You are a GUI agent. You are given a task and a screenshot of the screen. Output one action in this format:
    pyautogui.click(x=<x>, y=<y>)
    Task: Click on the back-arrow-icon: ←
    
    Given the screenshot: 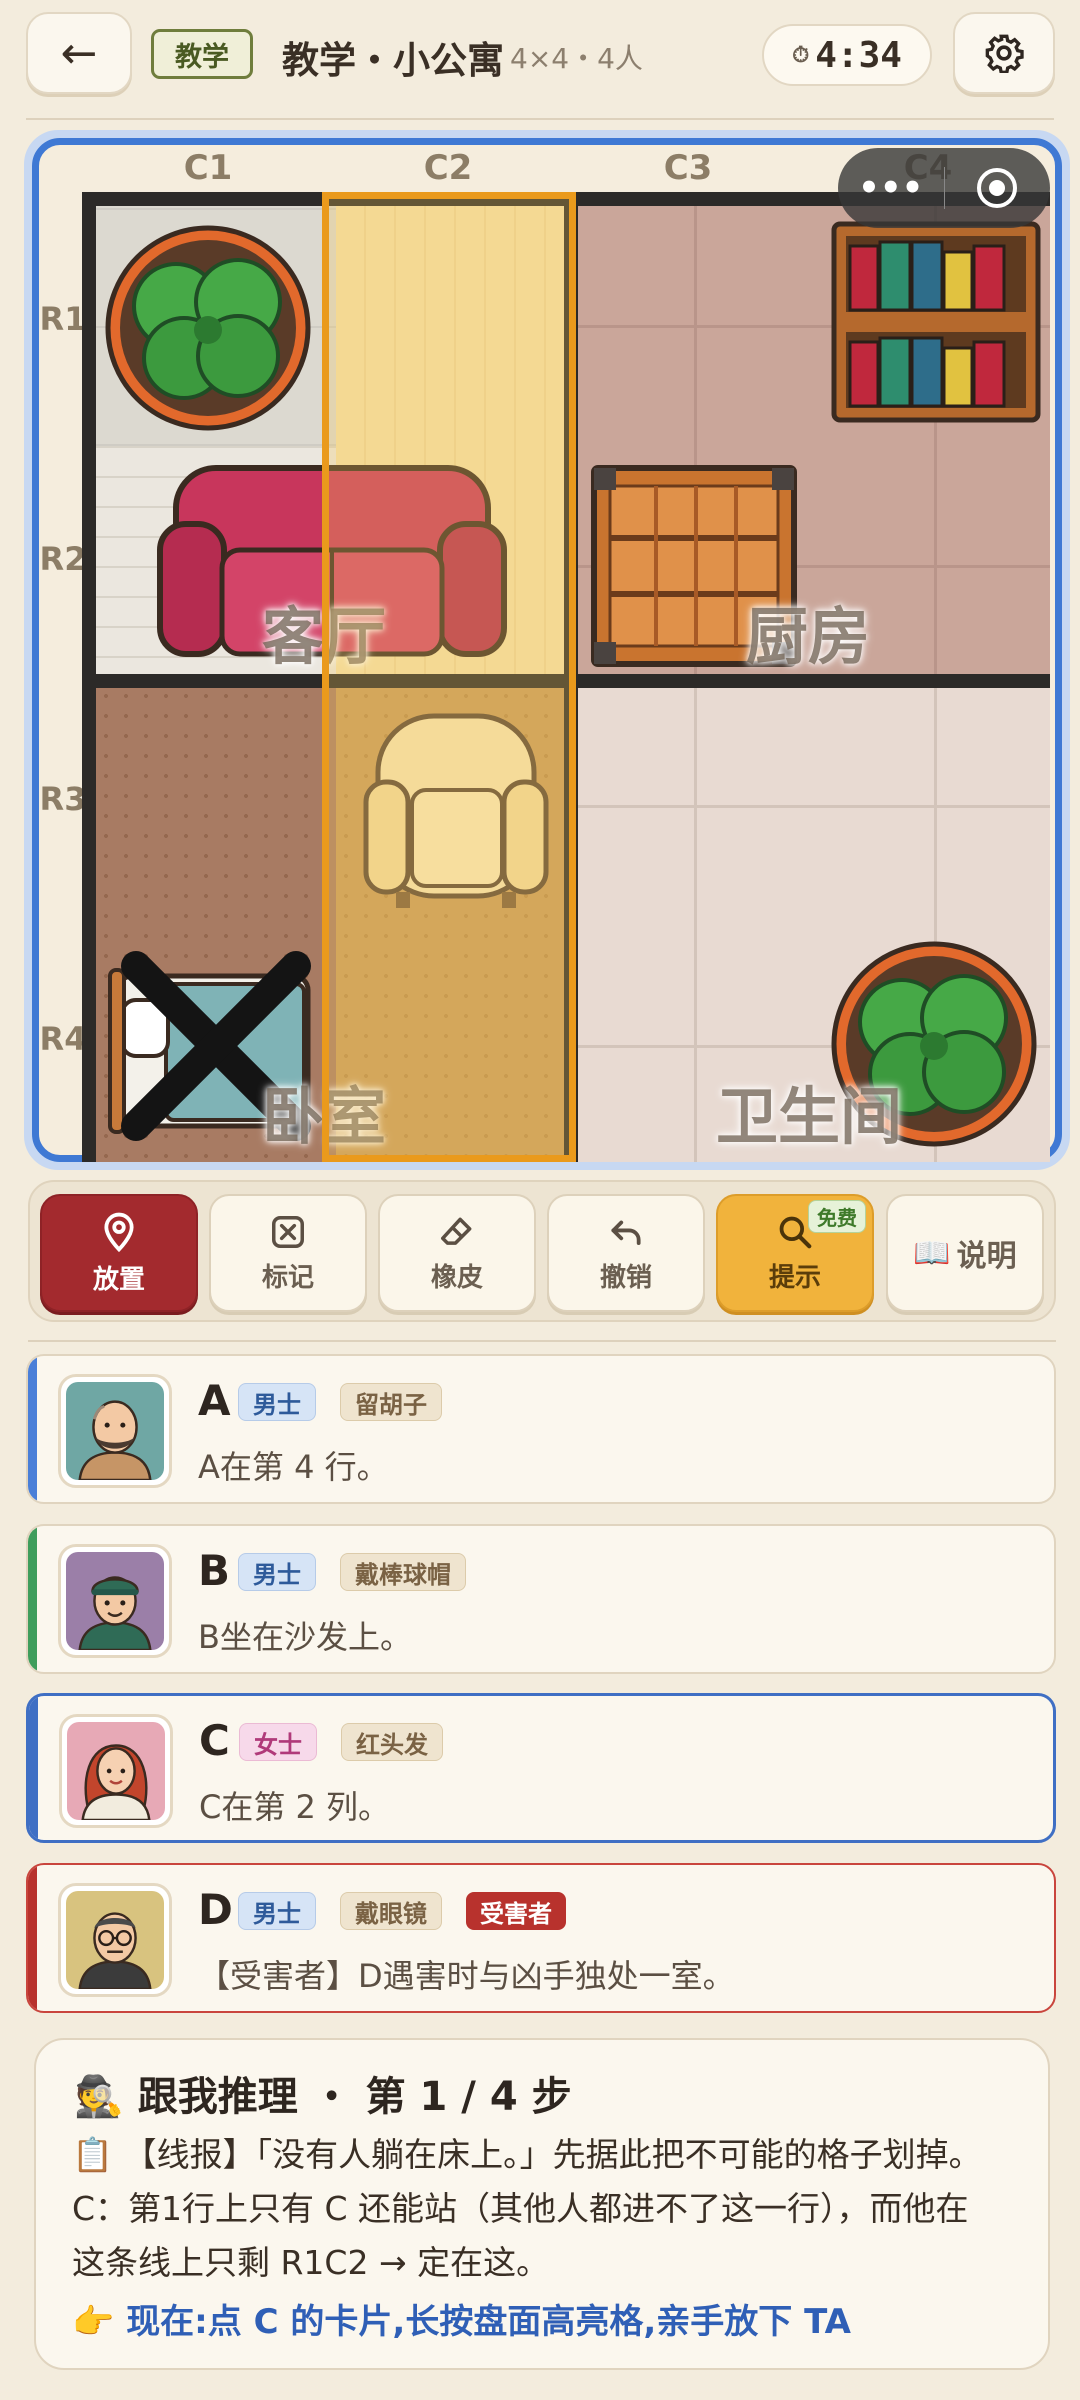 What is the action you would take?
    pyautogui.click(x=79, y=53)
    